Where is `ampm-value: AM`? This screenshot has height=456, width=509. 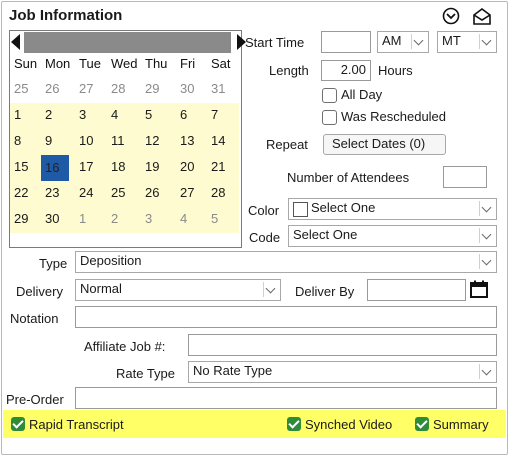 ampm-value: AM is located at coordinates (392, 40).